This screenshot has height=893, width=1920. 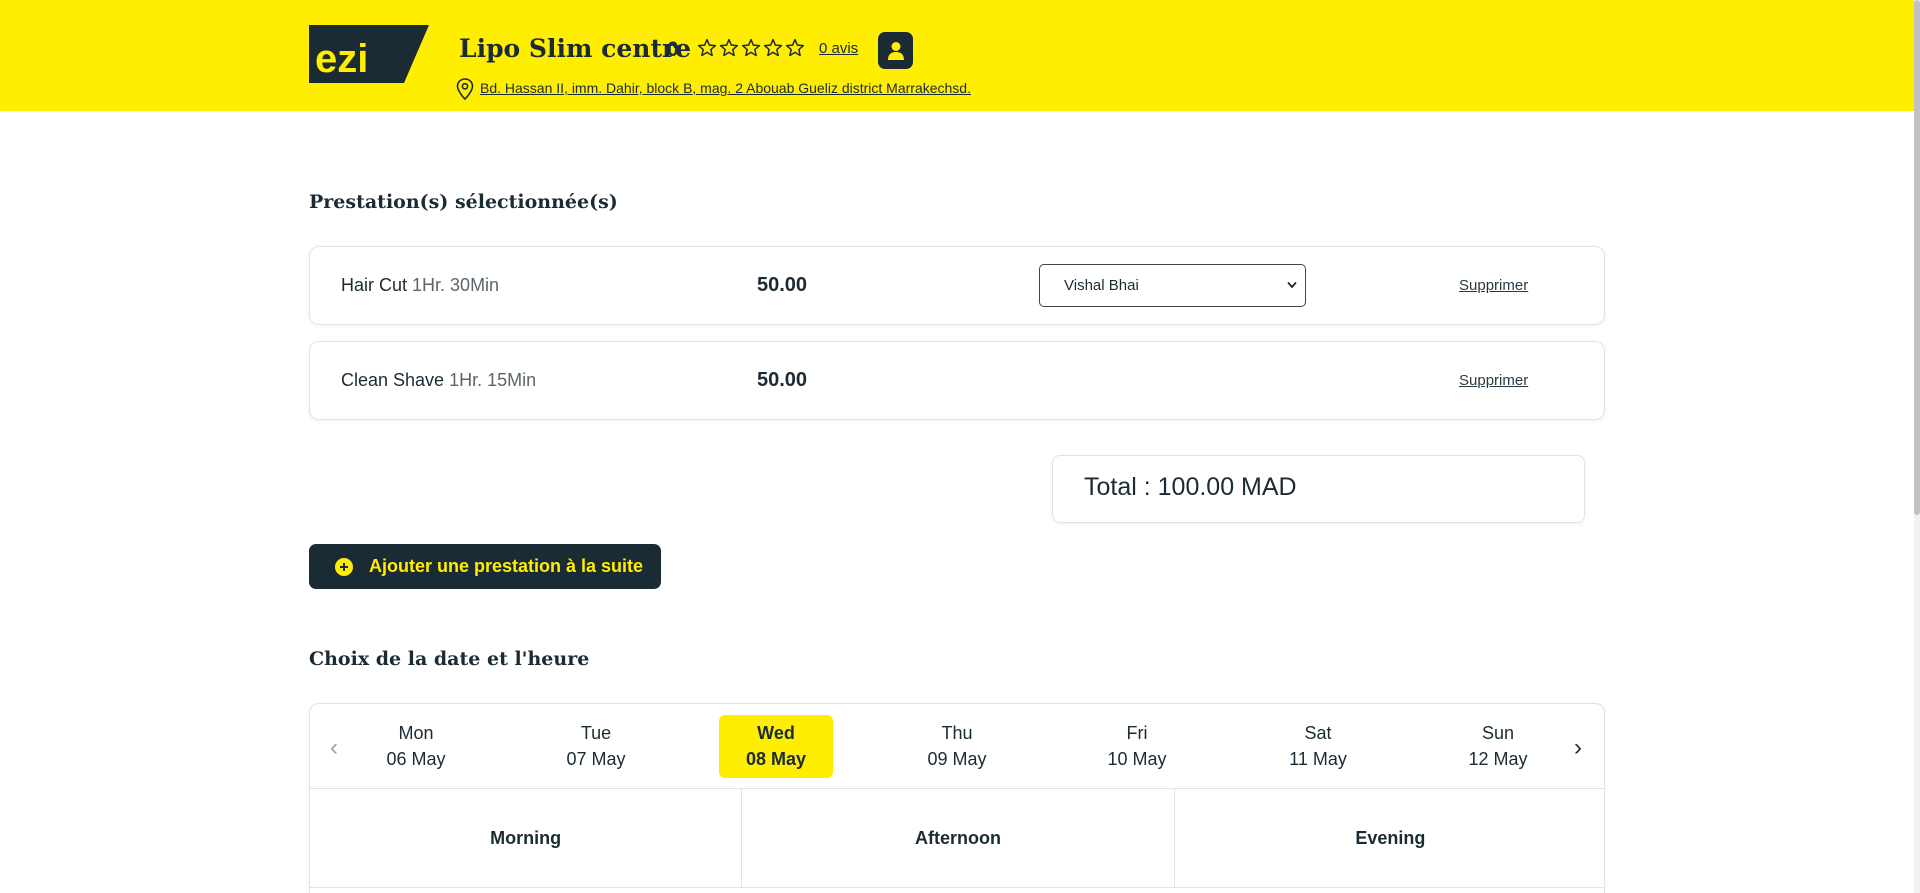 What do you see at coordinates (416, 759) in the screenshot?
I see `day-date: 06 May` at bounding box center [416, 759].